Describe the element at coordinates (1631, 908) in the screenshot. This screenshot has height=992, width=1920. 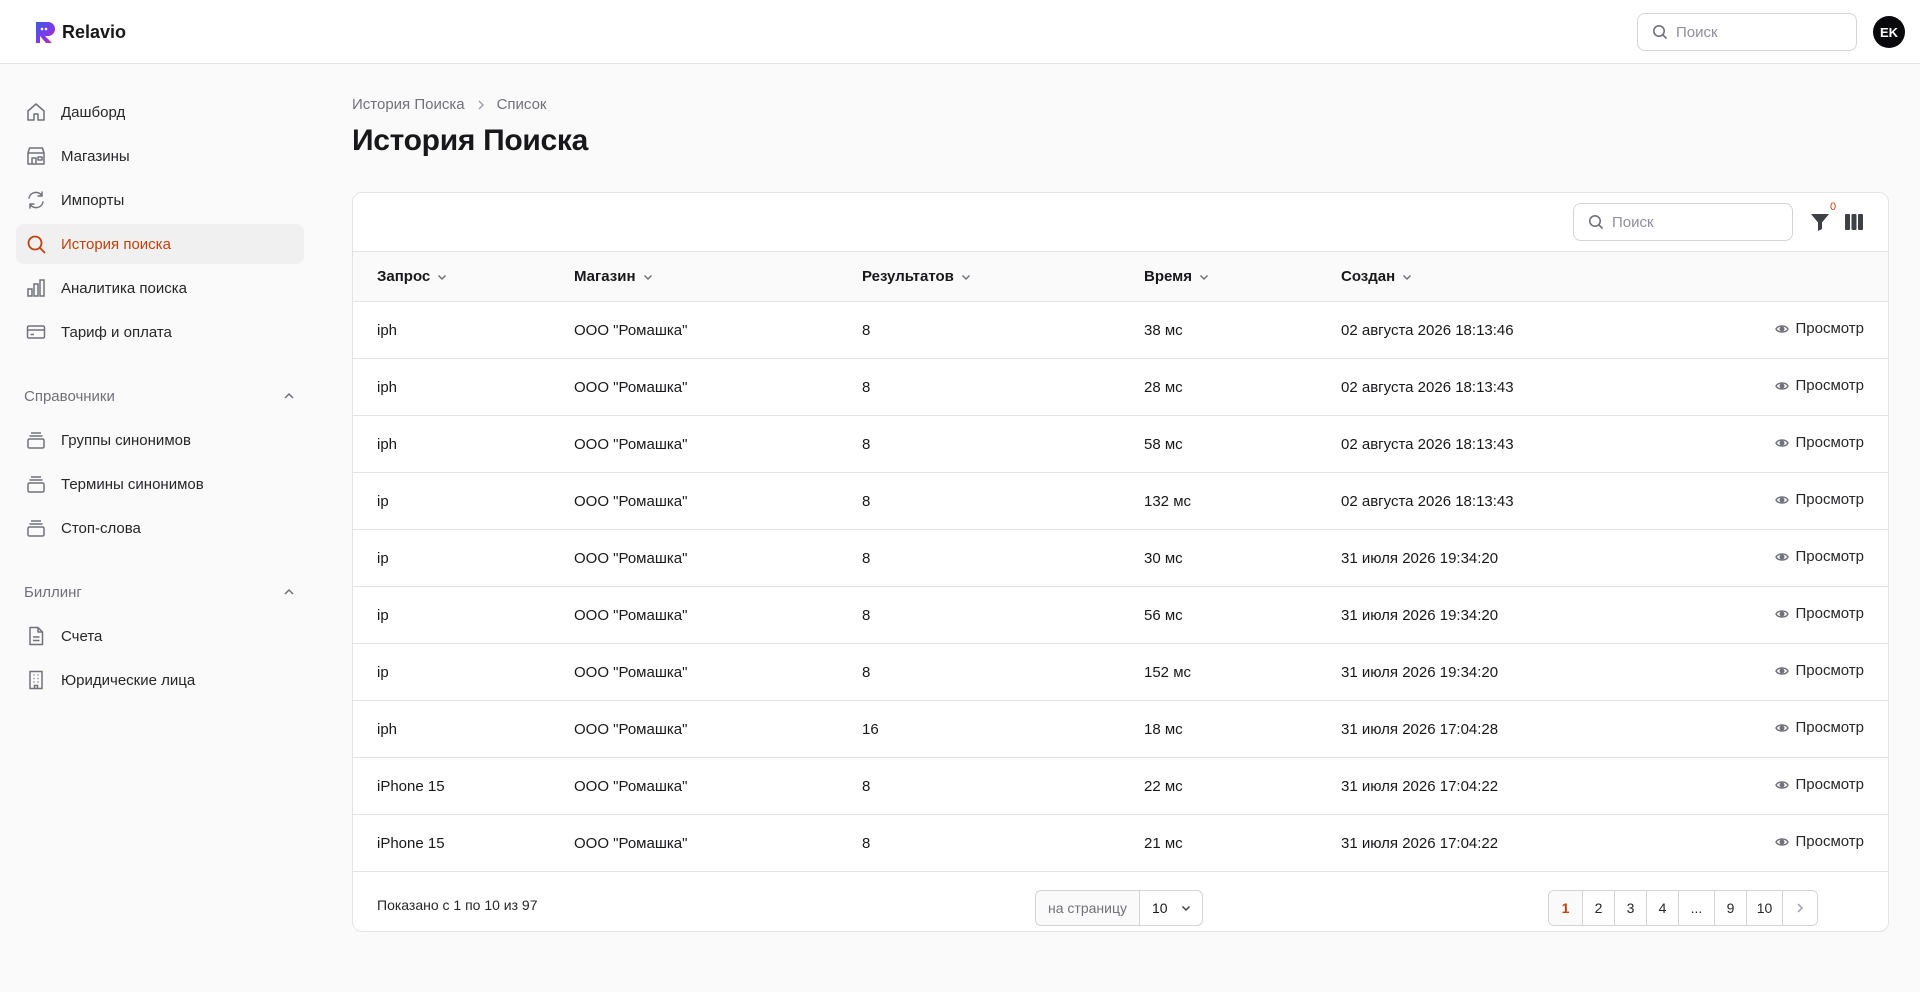
I see `page-button-3: 3` at that location.